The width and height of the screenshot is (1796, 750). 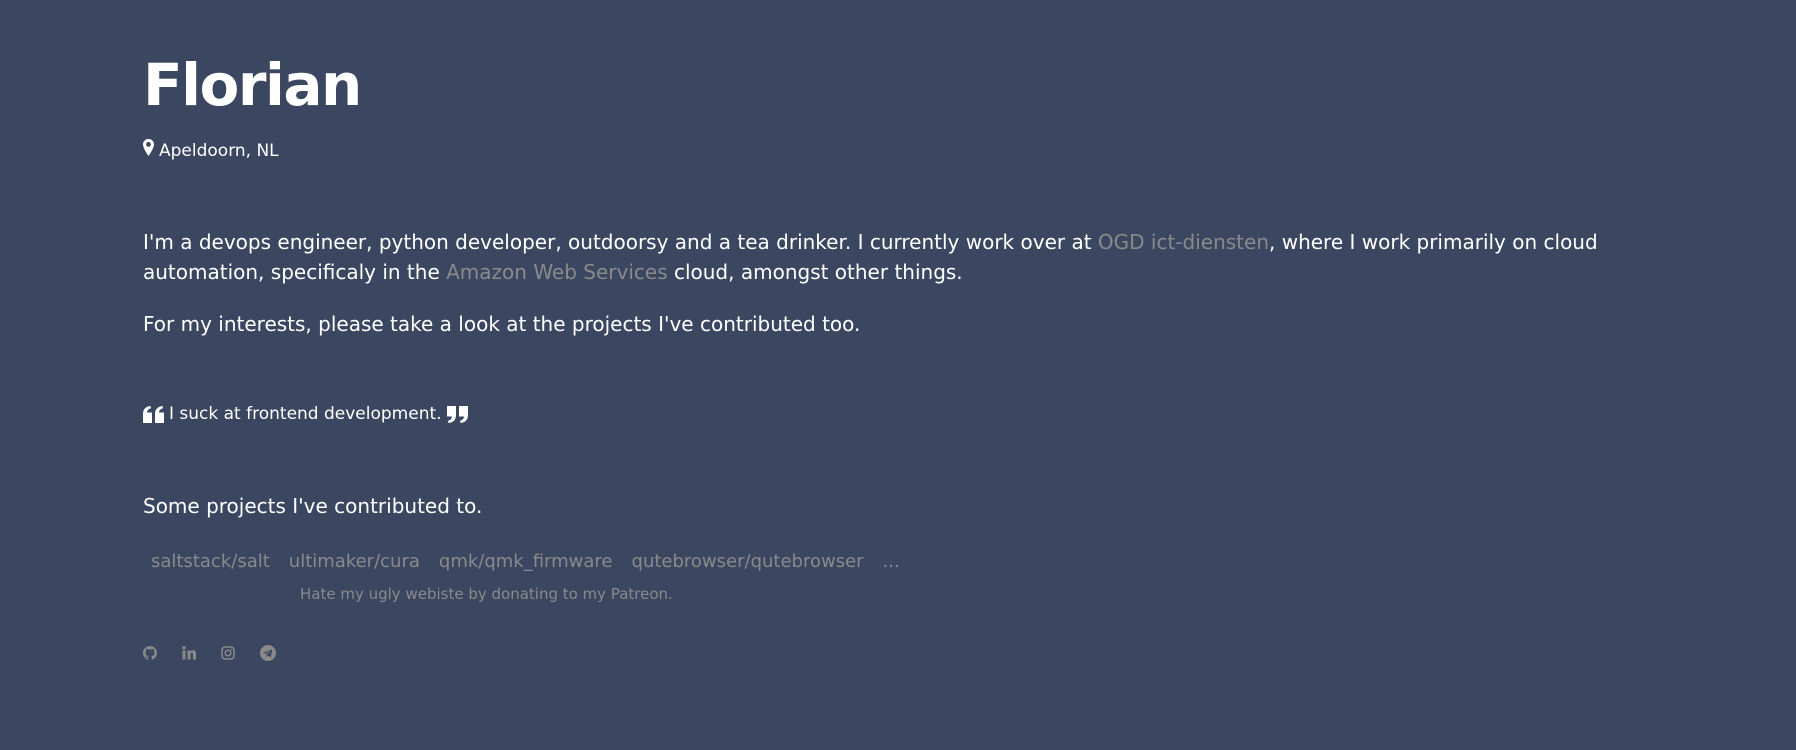 I want to click on intro-text-3: cloud, amongst other things., so click(x=815, y=272).